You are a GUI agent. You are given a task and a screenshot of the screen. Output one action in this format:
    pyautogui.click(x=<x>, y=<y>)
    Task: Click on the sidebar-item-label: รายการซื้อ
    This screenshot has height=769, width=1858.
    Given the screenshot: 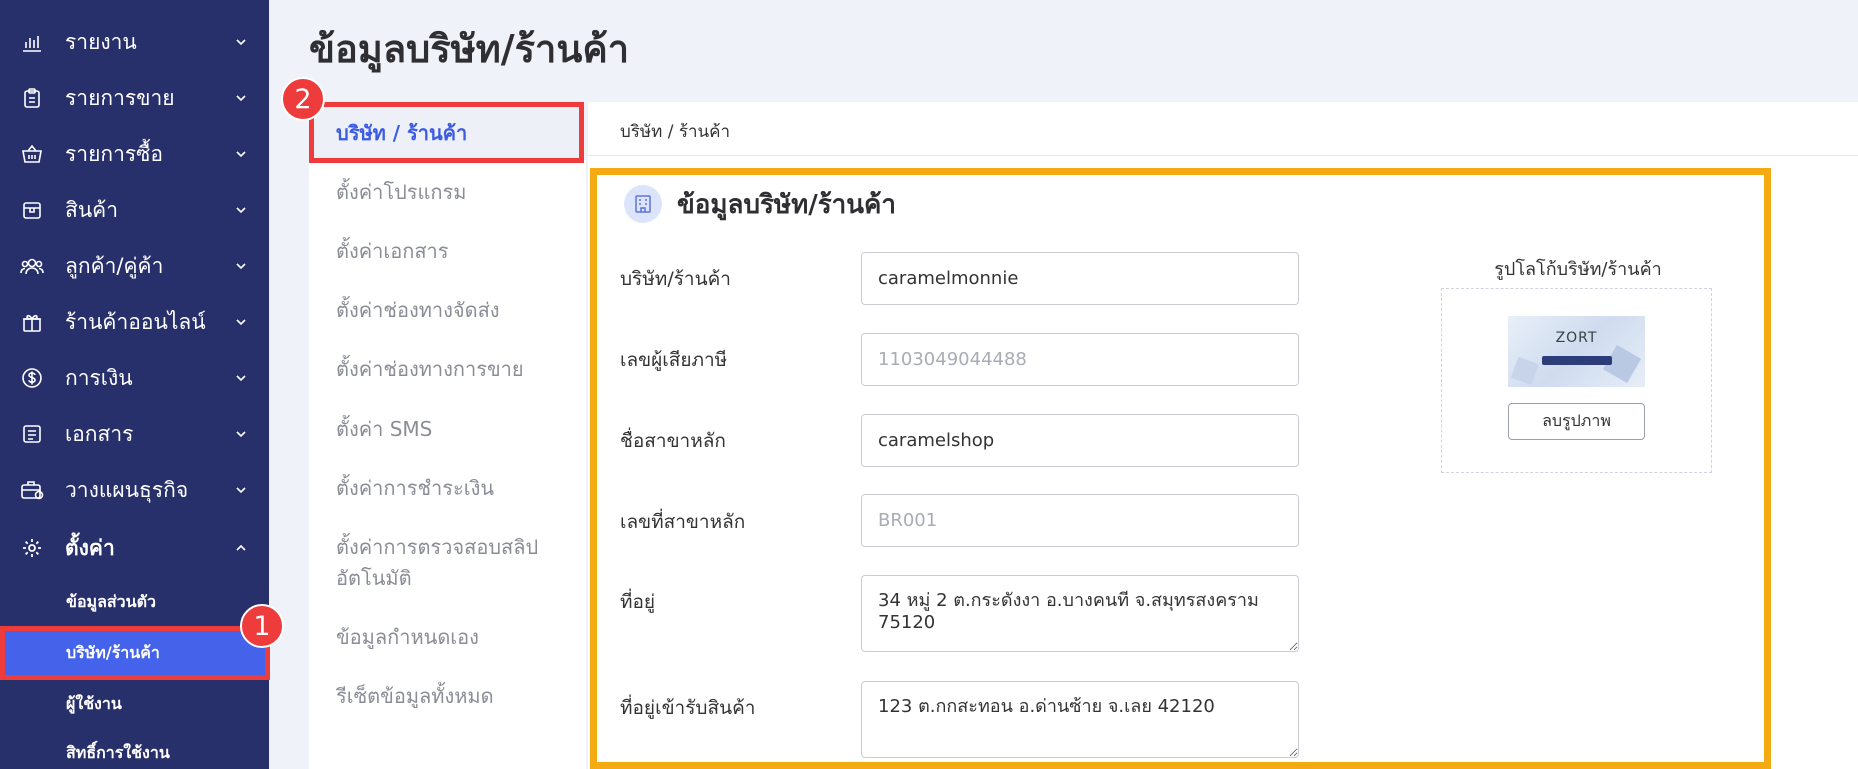 What is the action you would take?
    pyautogui.click(x=114, y=153)
    